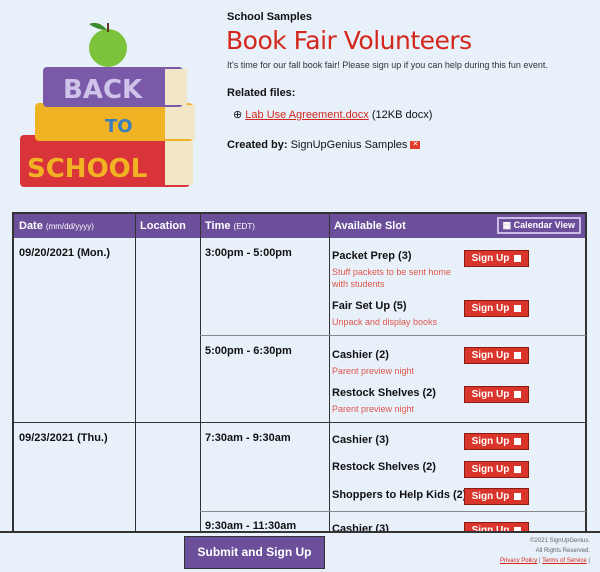  I want to click on created-by: Created by: SignUpGenius Samples ✕, so click(324, 145).